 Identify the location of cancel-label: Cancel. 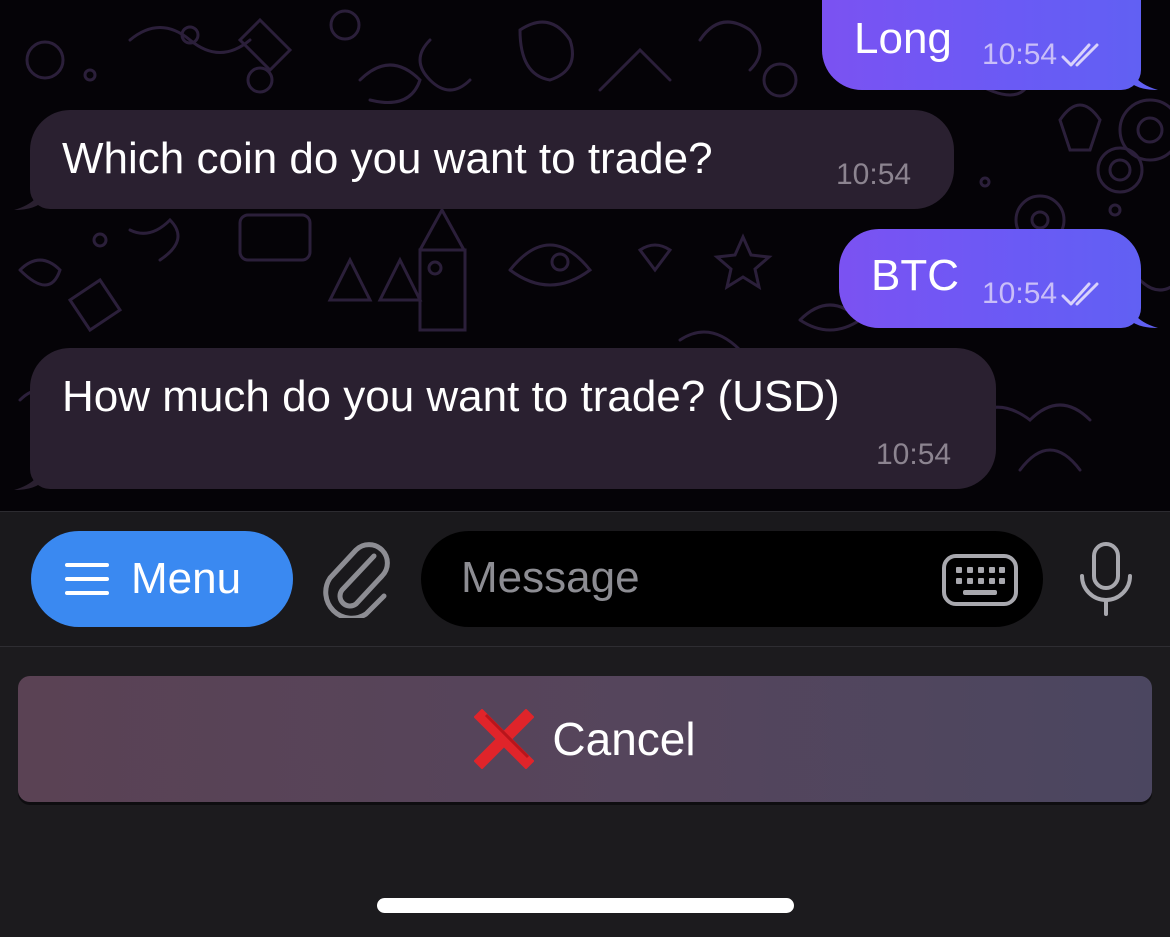
(624, 739).